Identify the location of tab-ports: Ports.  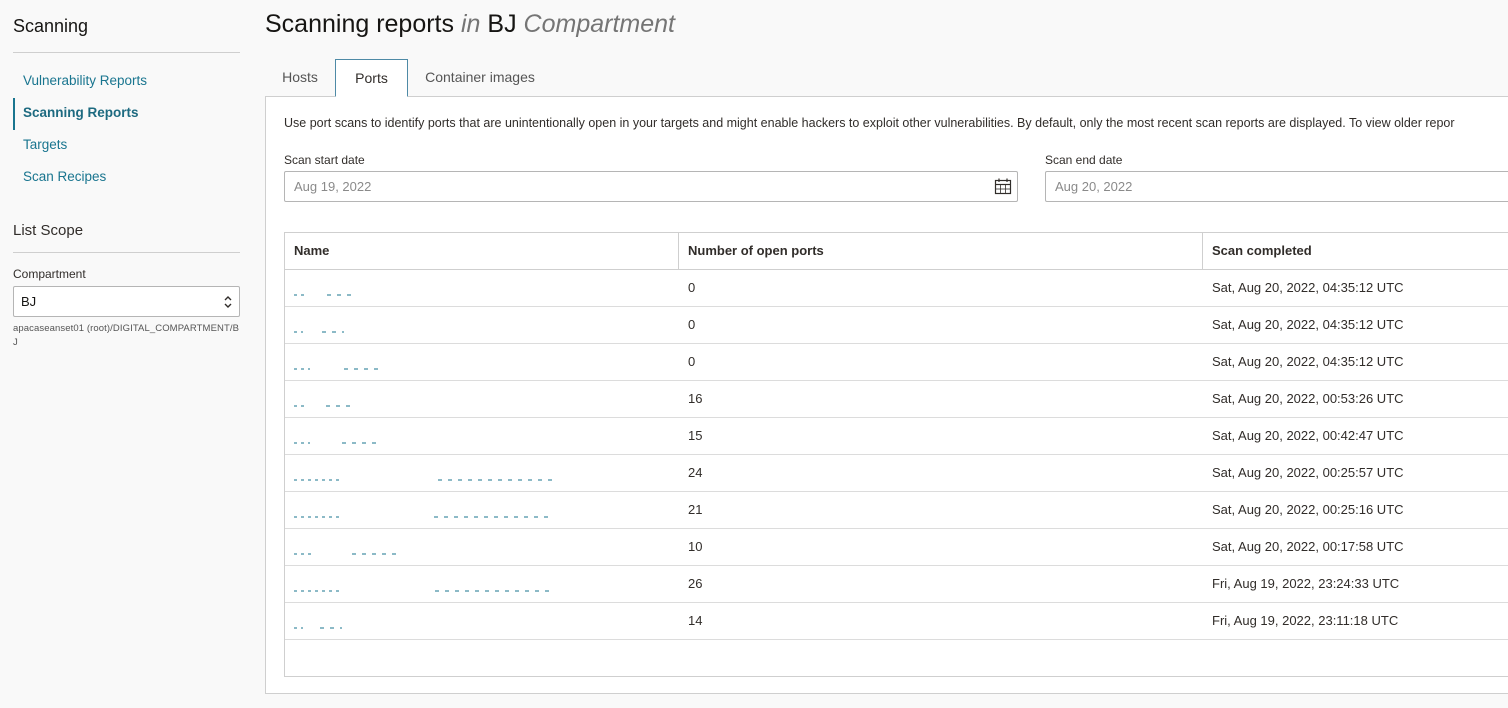
(371, 78).